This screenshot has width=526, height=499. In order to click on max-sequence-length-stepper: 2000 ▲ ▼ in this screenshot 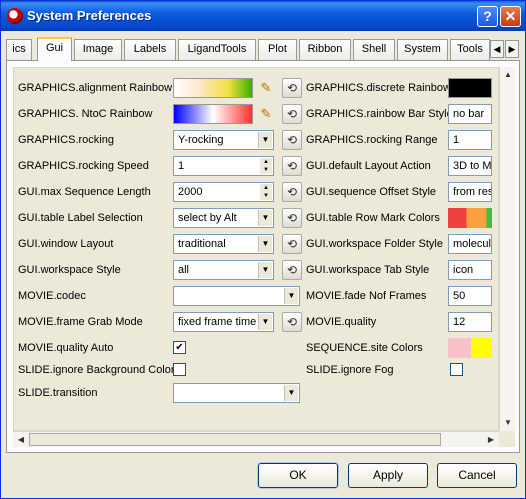, I will do `click(223, 192)`.